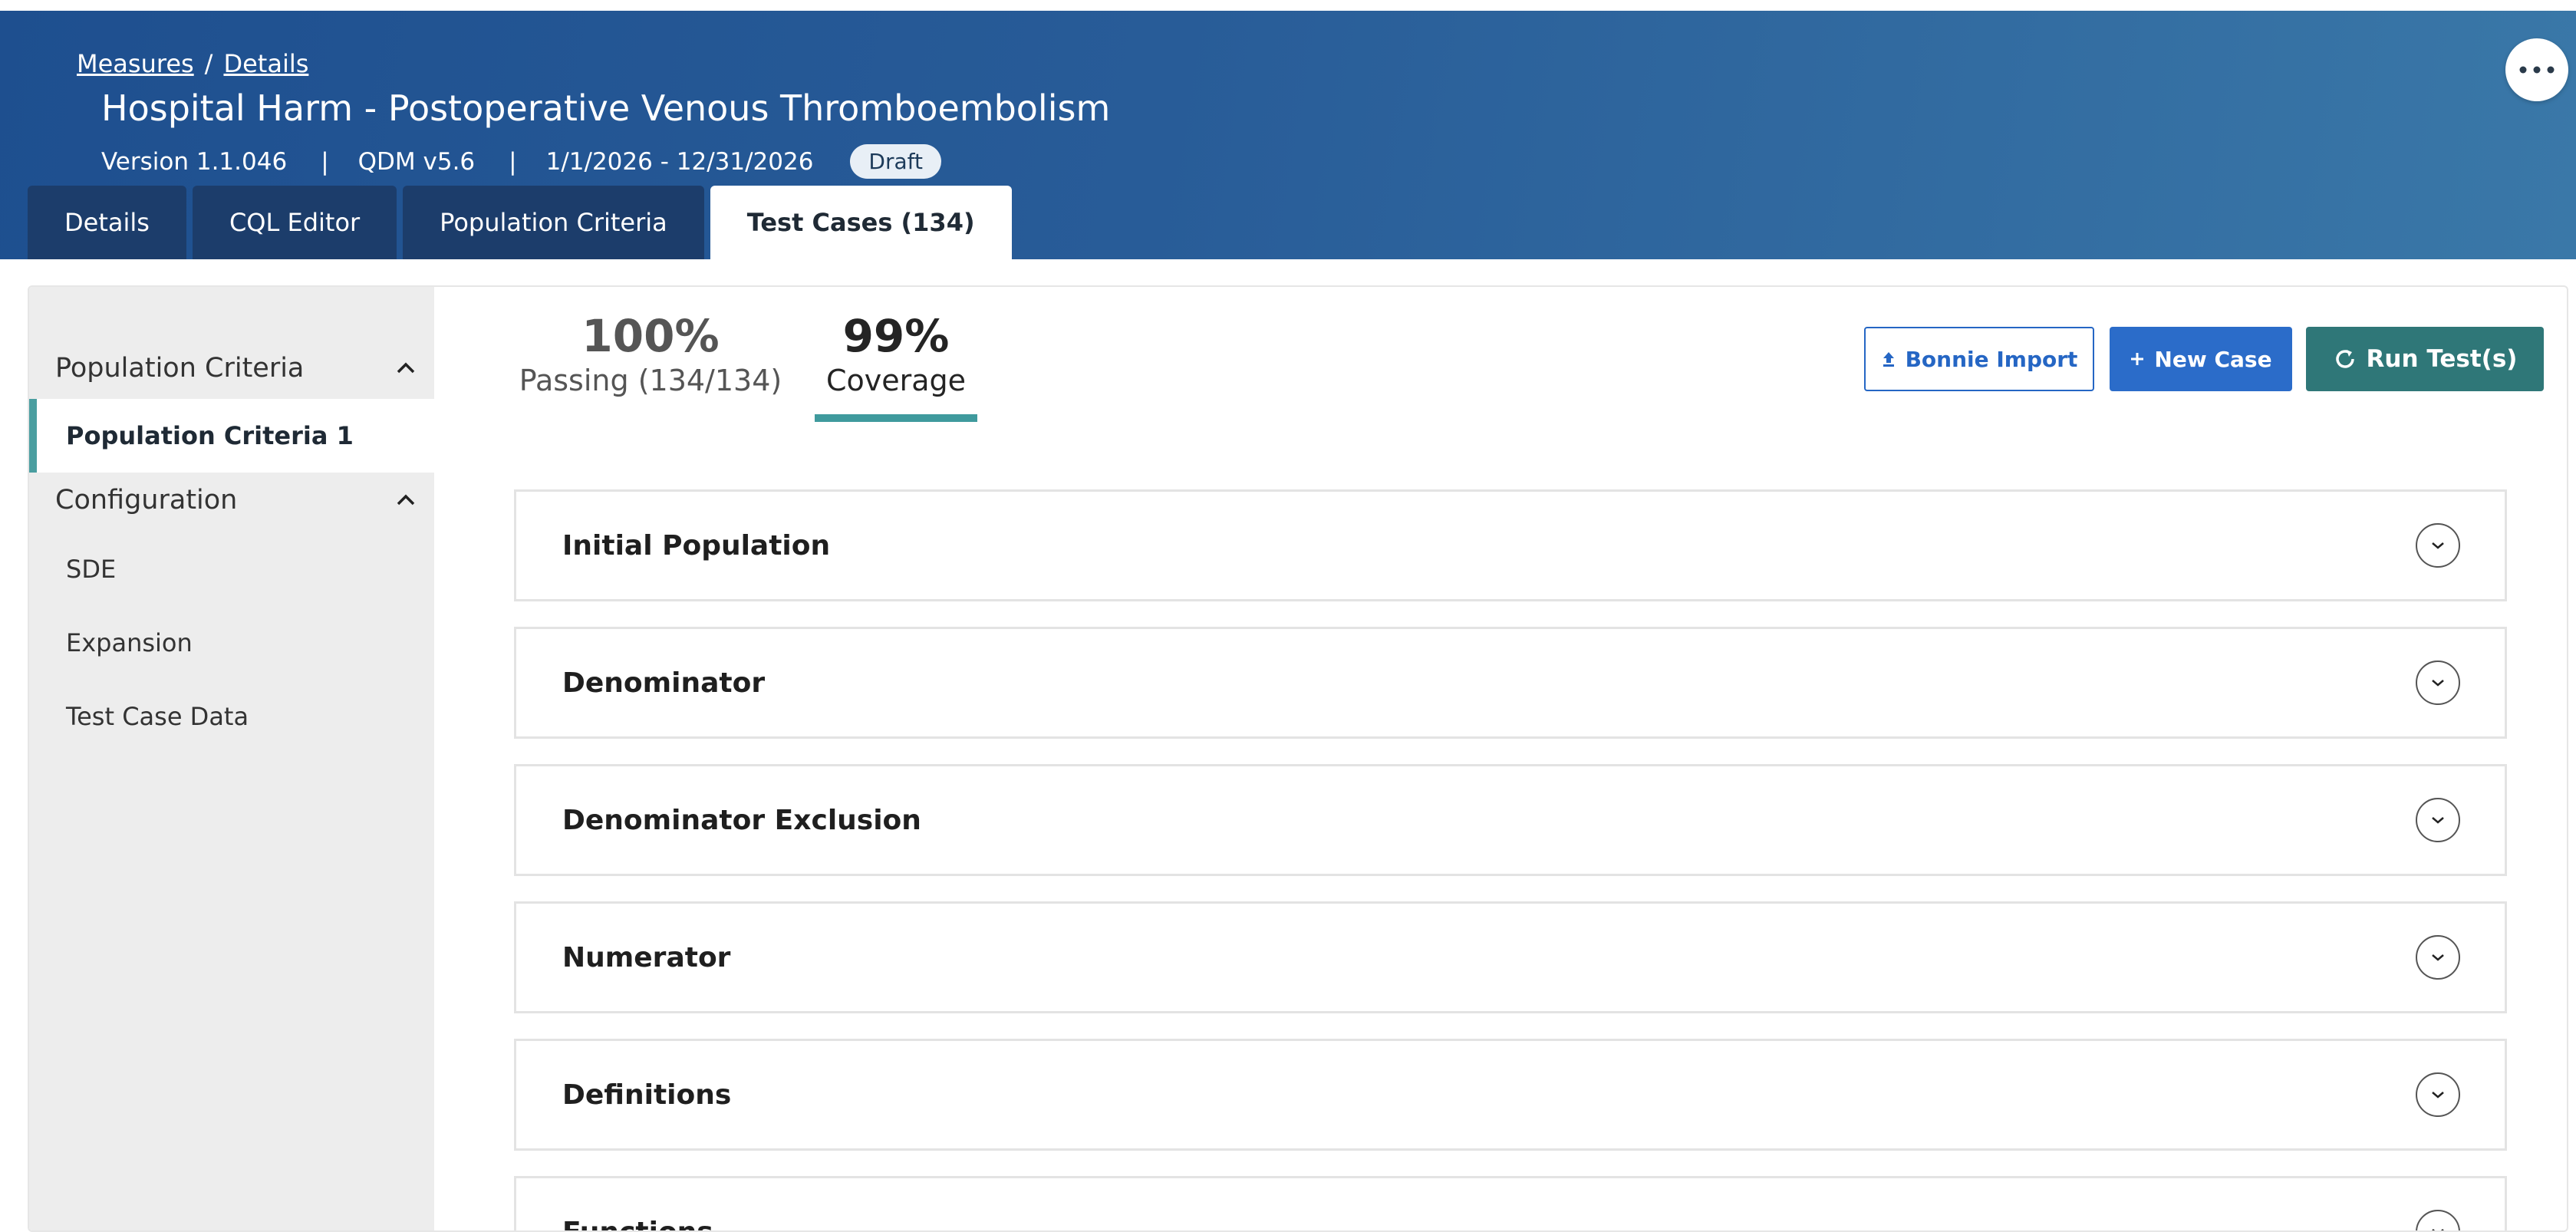 The width and height of the screenshot is (2576, 1232). Describe the element at coordinates (896, 418) in the screenshot. I see `coverage-active-indicator` at that location.